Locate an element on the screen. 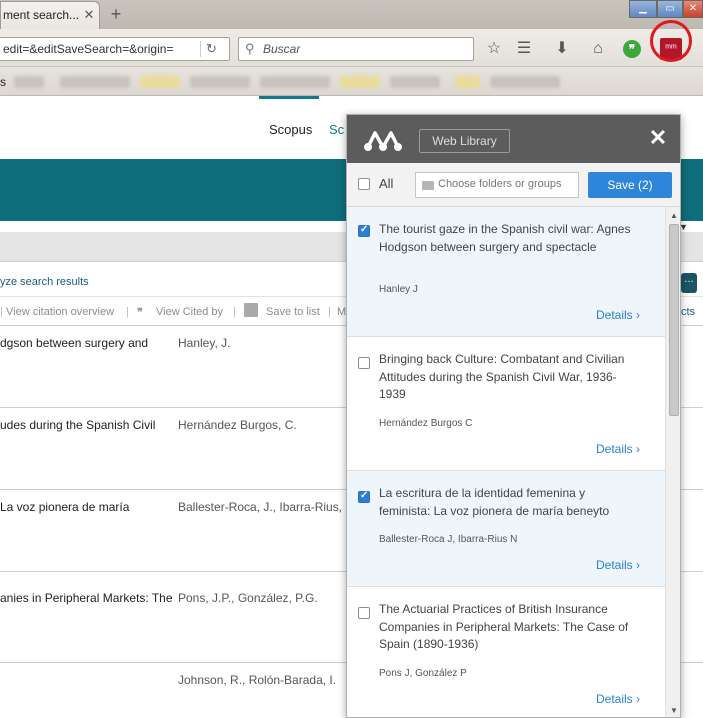  result-title: udes during the Spanish Civil is located at coordinates (77, 425).